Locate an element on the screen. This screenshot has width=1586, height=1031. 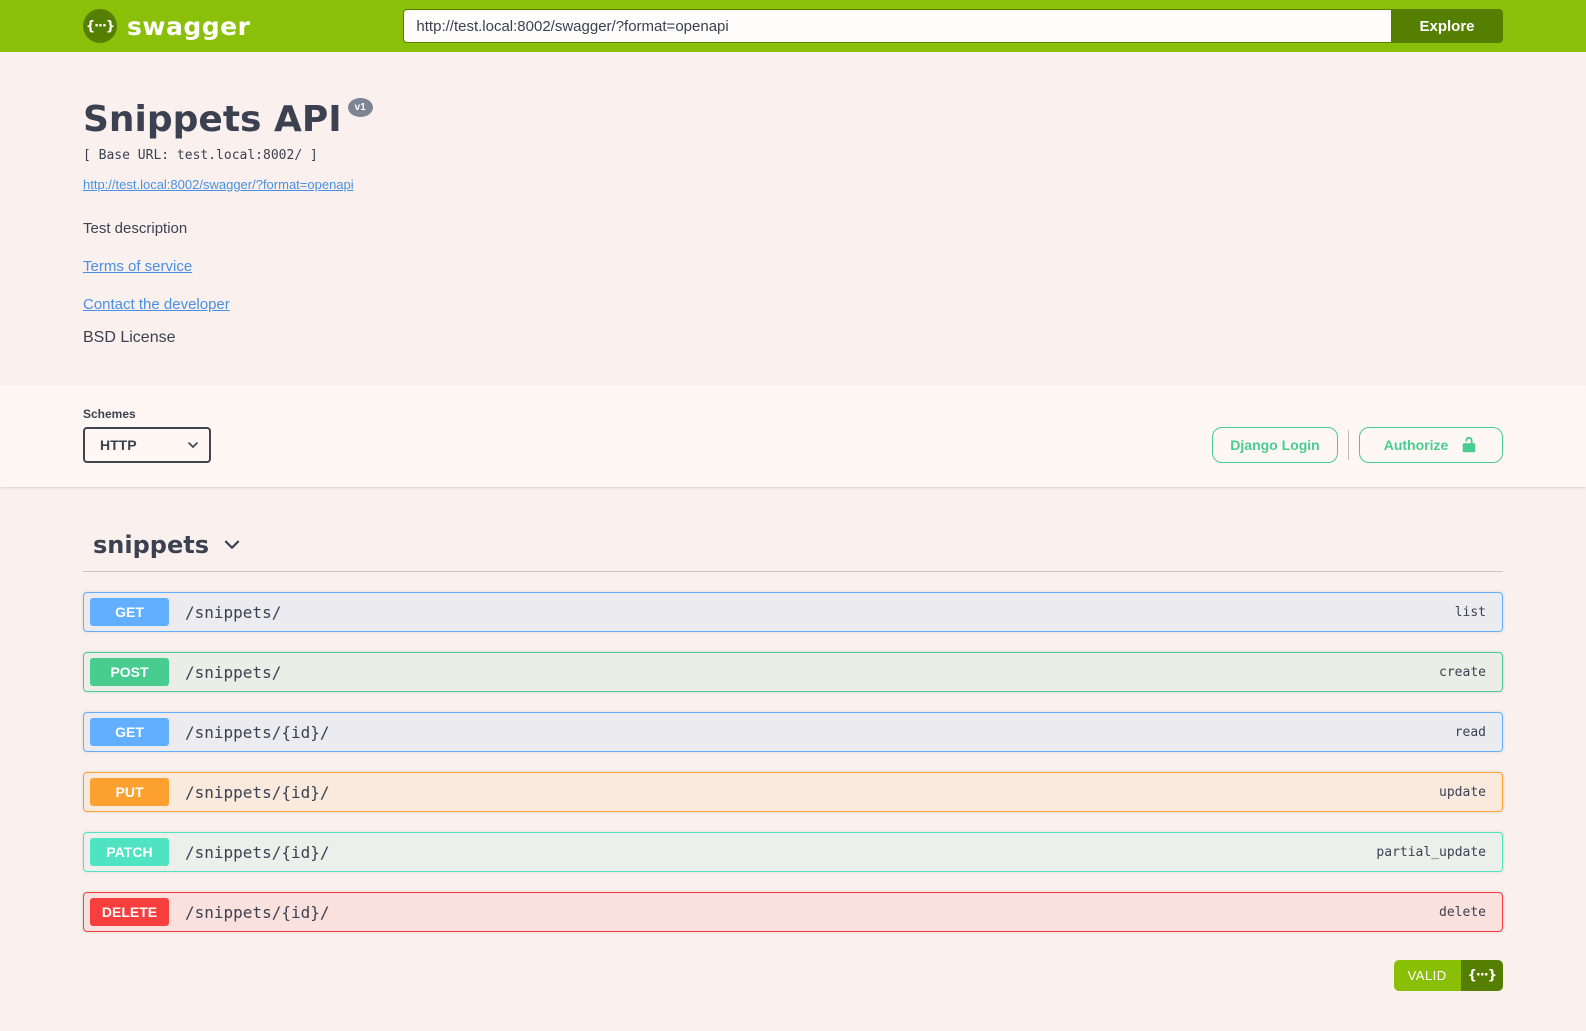
topbar: {···} swagger Explore is located at coordinates (793, 26).